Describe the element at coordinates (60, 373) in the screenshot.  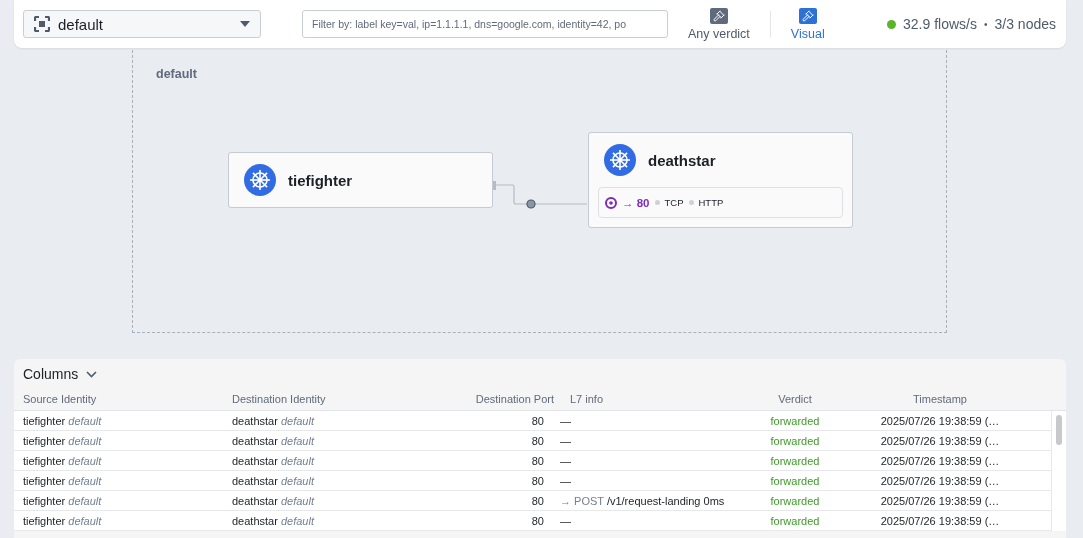
I see `columns-button: Columns` at that location.